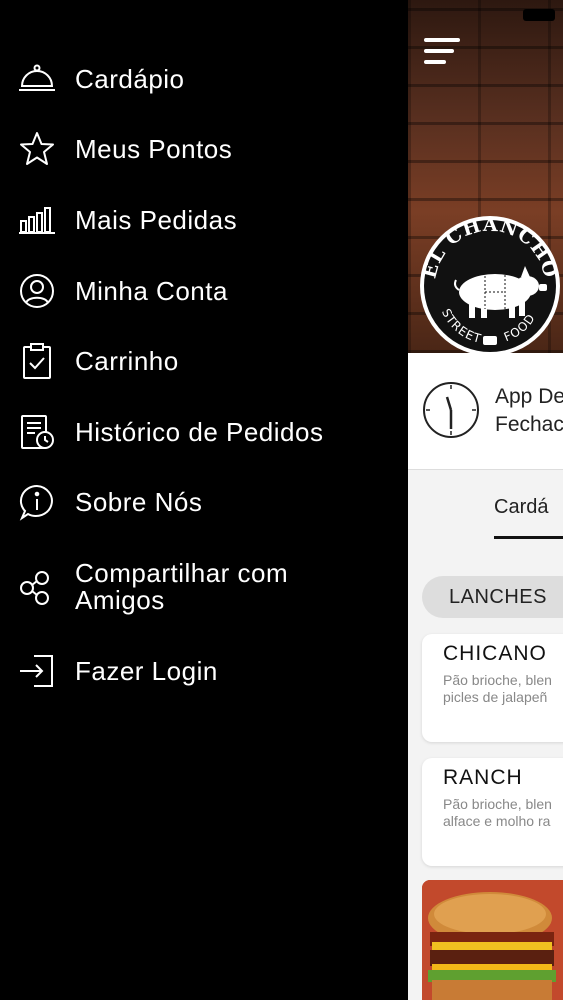 The image size is (563, 1000). I want to click on order-history-icon, so click(37, 432).